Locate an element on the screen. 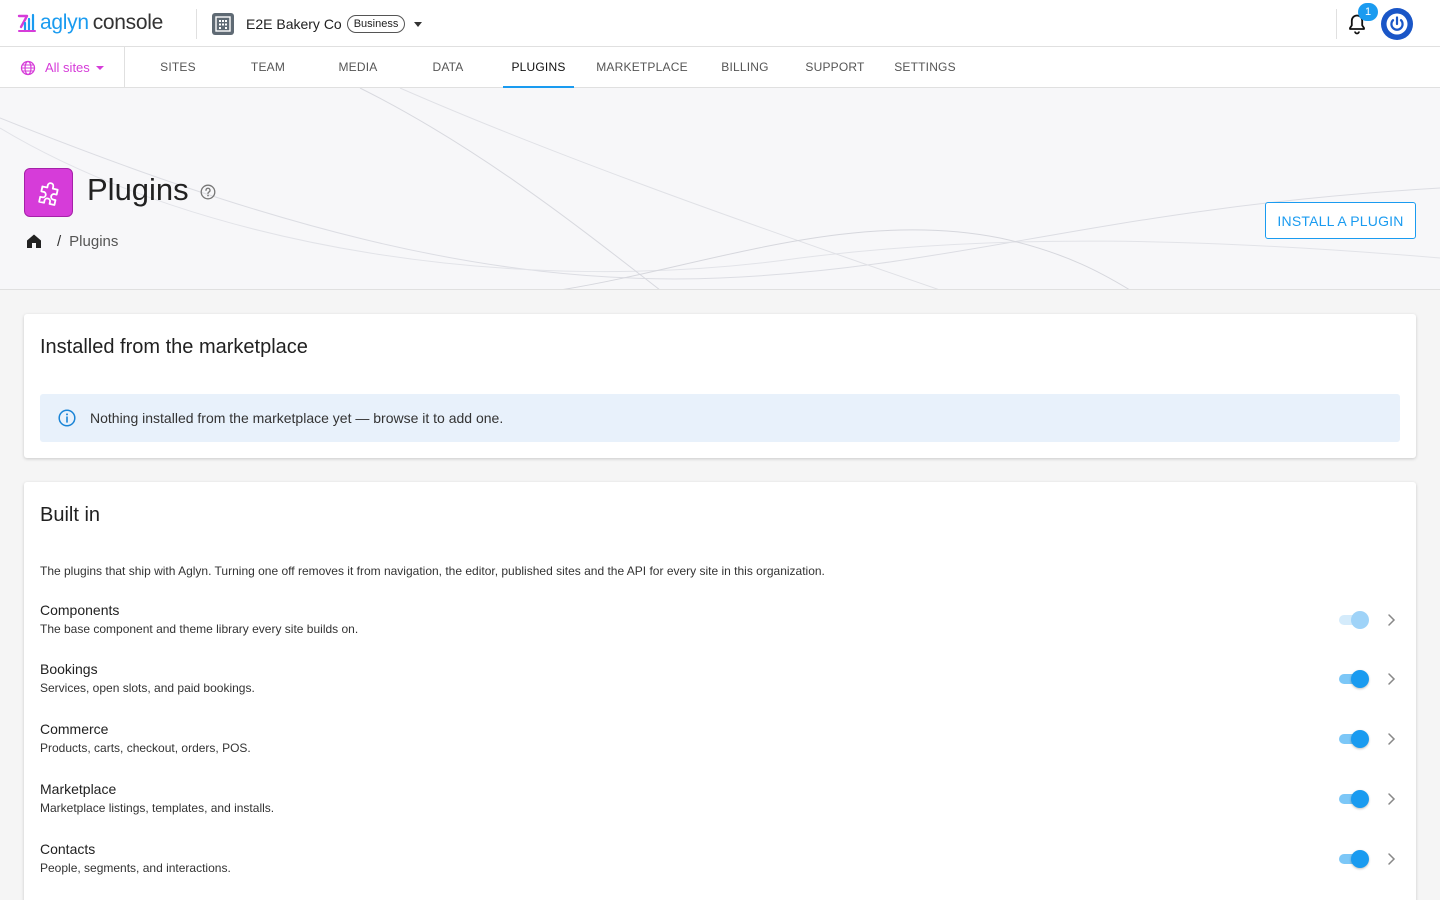 Image resolution: width=1440 pixels, height=900 pixels. org-name: E2E Bakery Co is located at coordinates (294, 24).